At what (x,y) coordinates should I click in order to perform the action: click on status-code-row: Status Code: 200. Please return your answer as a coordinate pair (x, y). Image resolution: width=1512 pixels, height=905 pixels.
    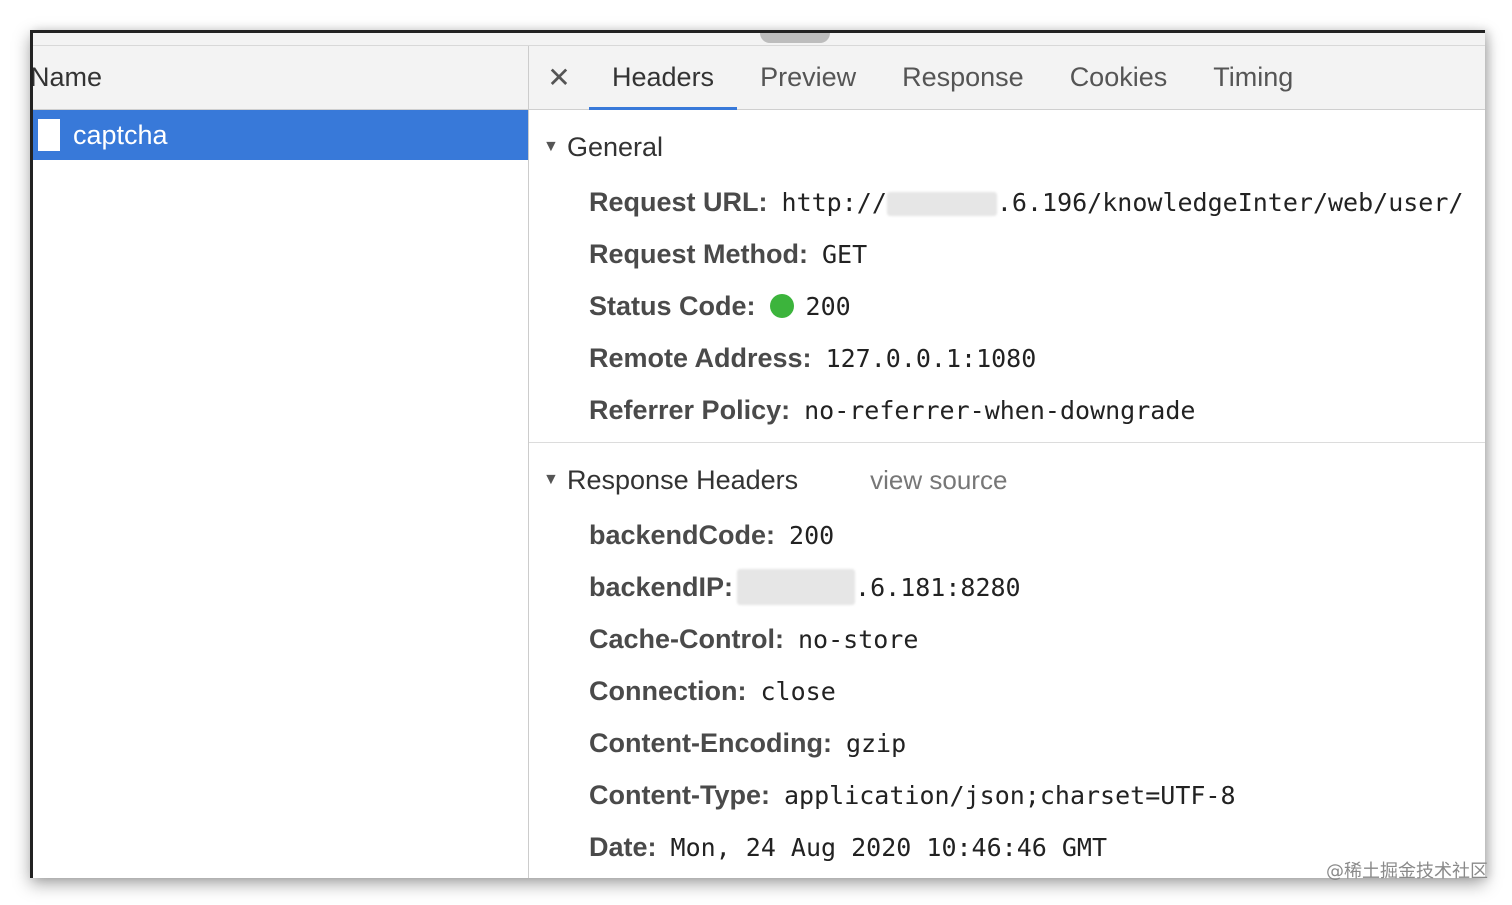
    Looking at the image, I should click on (1007, 306).